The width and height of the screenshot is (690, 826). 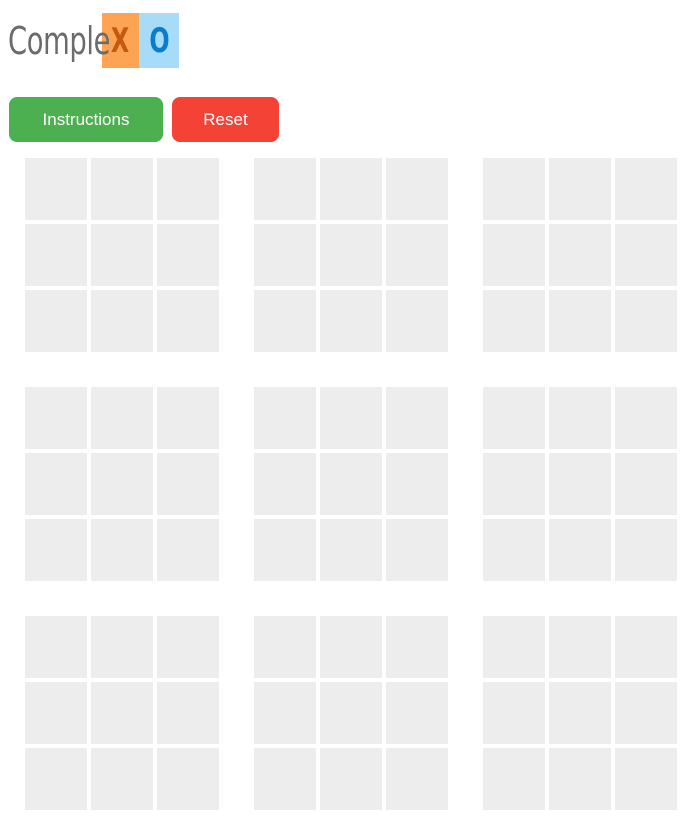 What do you see at coordinates (120, 40) in the screenshot?
I see `logo-x-letter: X` at bounding box center [120, 40].